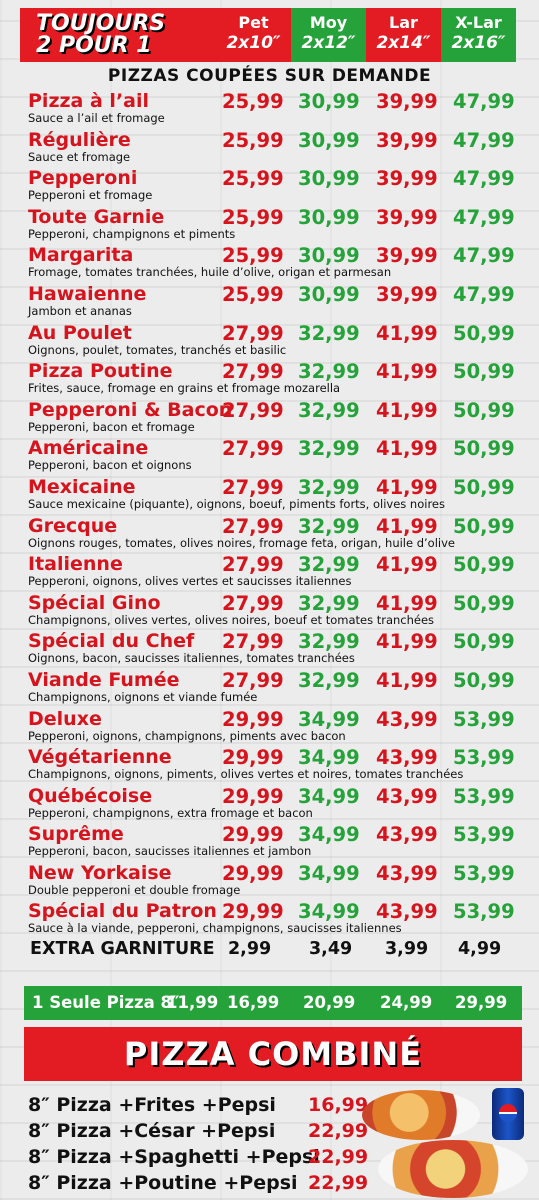 The height and width of the screenshot is (1200, 539). I want to click on pepsi-can-icon, so click(508, 1114).